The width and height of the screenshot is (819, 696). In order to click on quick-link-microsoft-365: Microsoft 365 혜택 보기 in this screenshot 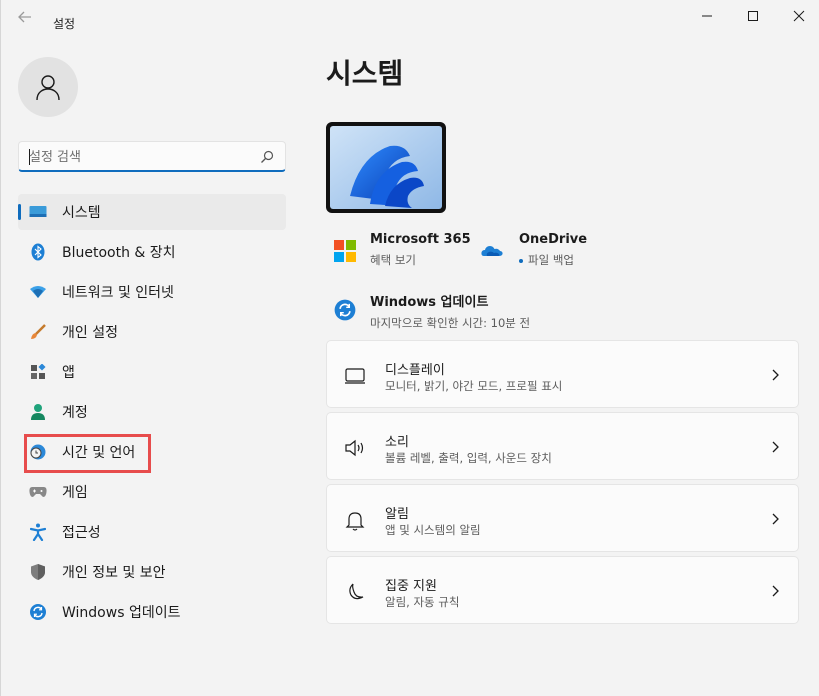, I will do `click(402, 250)`.